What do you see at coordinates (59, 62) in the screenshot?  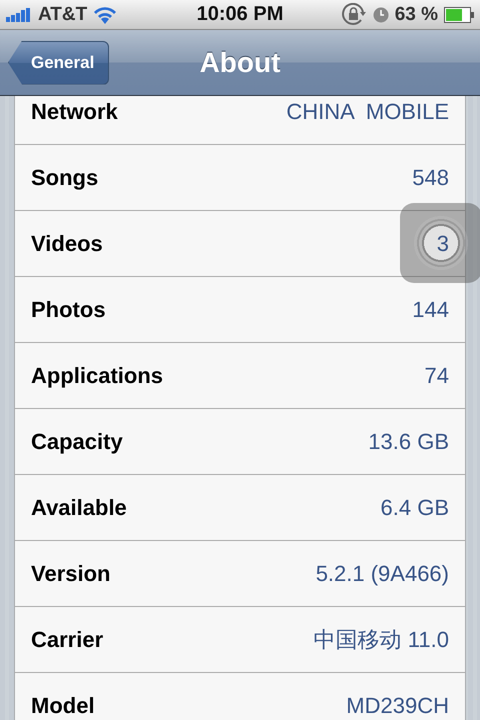 I see `back-button: General` at bounding box center [59, 62].